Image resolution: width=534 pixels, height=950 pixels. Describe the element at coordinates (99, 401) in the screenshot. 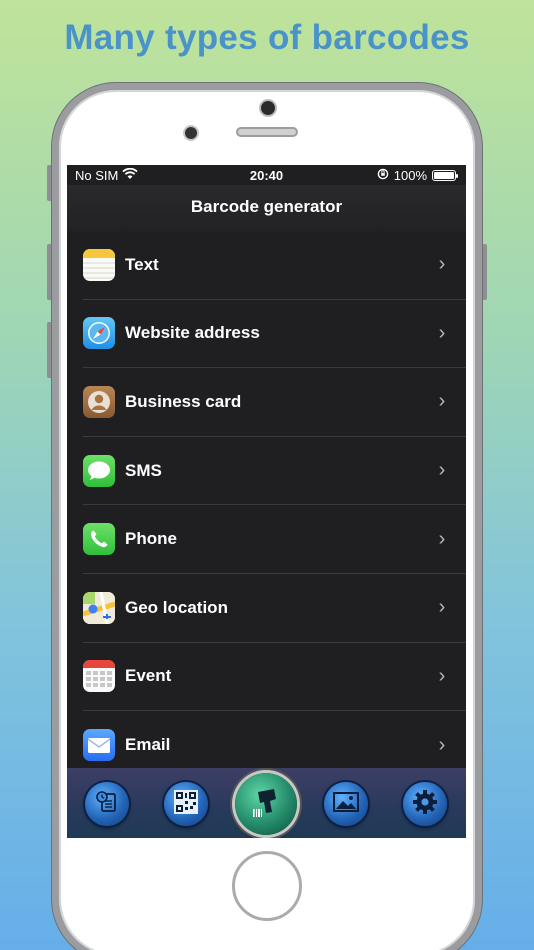

I see `contact-icon` at that location.